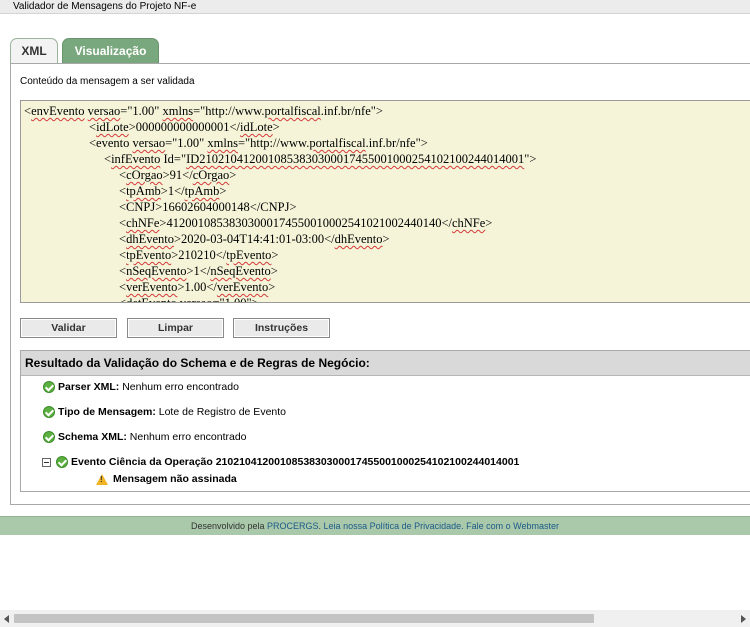 Image resolution: width=750 pixels, height=627 pixels. I want to click on scroll-right-icon, so click(743, 619).